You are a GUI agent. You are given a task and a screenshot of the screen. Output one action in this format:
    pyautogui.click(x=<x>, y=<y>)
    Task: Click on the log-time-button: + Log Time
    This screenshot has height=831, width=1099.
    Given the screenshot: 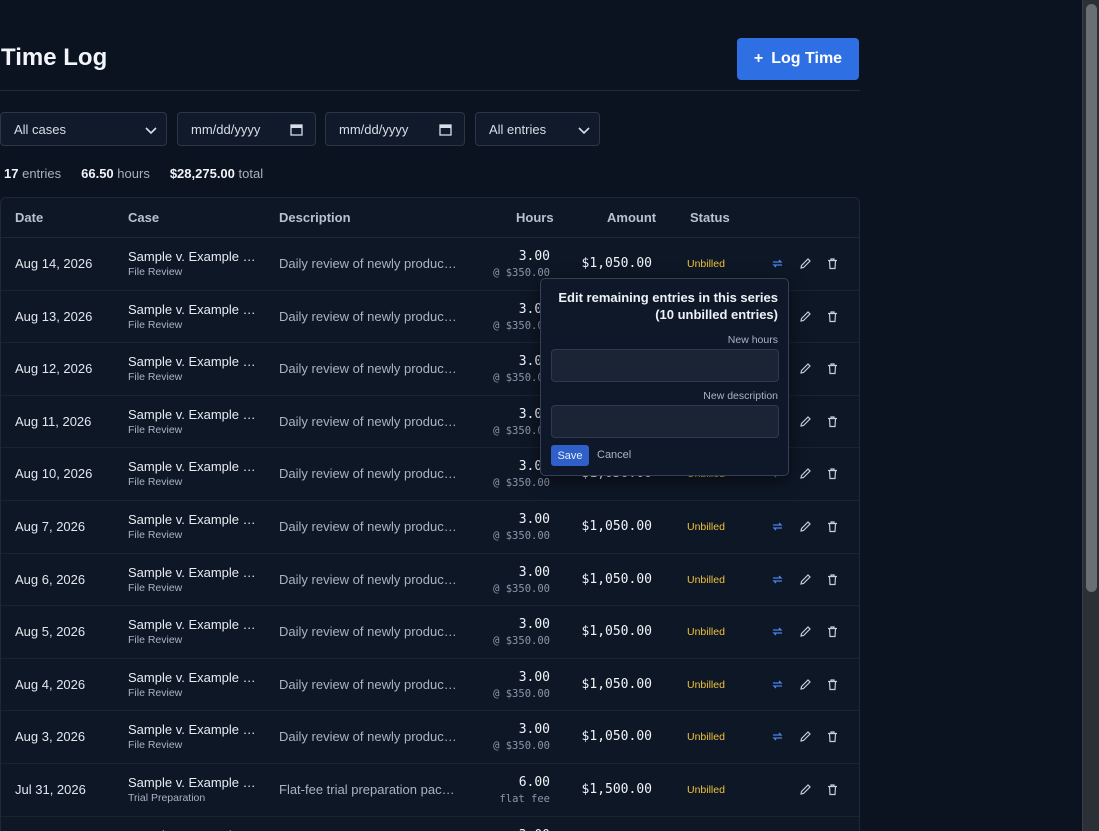 What is the action you would take?
    pyautogui.click(x=798, y=59)
    